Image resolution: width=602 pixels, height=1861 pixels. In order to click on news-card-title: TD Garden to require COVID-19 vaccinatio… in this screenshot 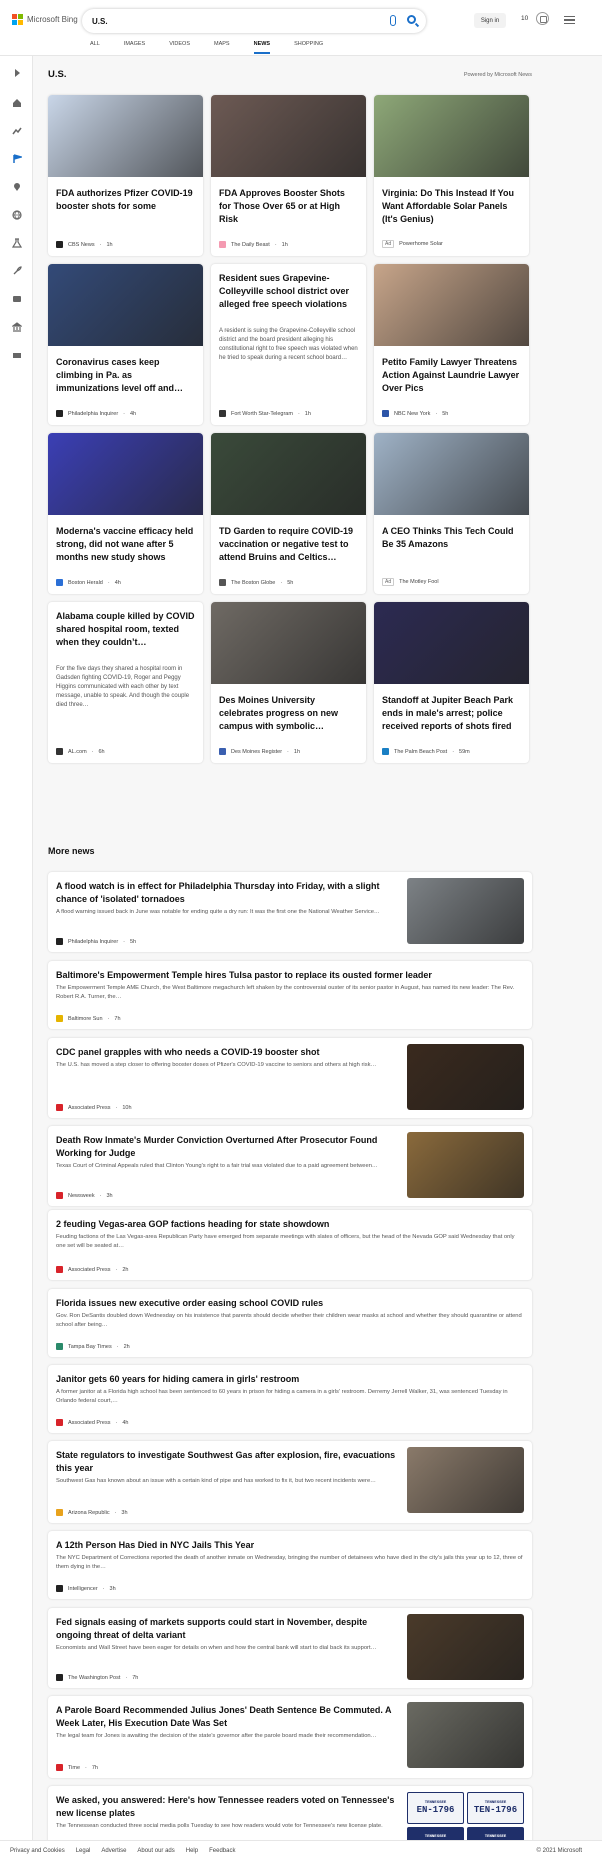, I will do `click(288, 544)`.